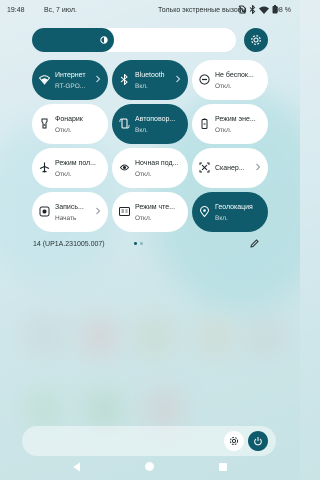  I want to click on dock-settings-button, so click(234, 441).